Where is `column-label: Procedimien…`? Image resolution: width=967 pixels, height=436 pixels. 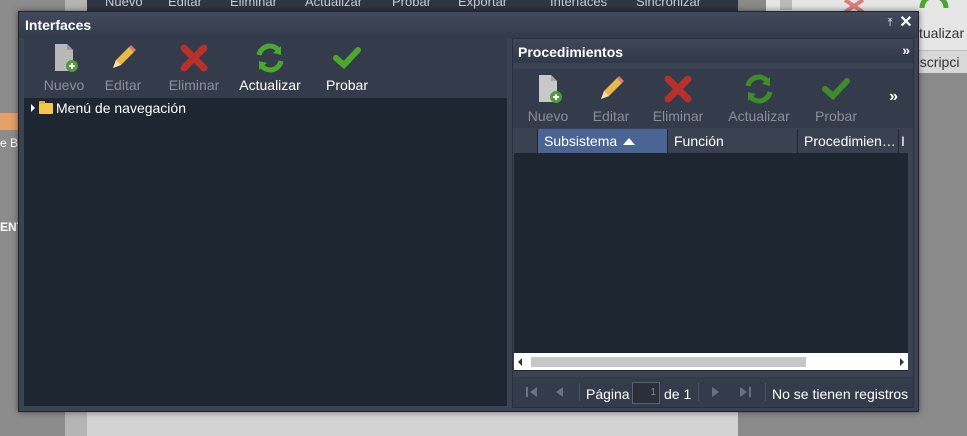 column-label: Procedimien… is located at coordinates (850, 141).